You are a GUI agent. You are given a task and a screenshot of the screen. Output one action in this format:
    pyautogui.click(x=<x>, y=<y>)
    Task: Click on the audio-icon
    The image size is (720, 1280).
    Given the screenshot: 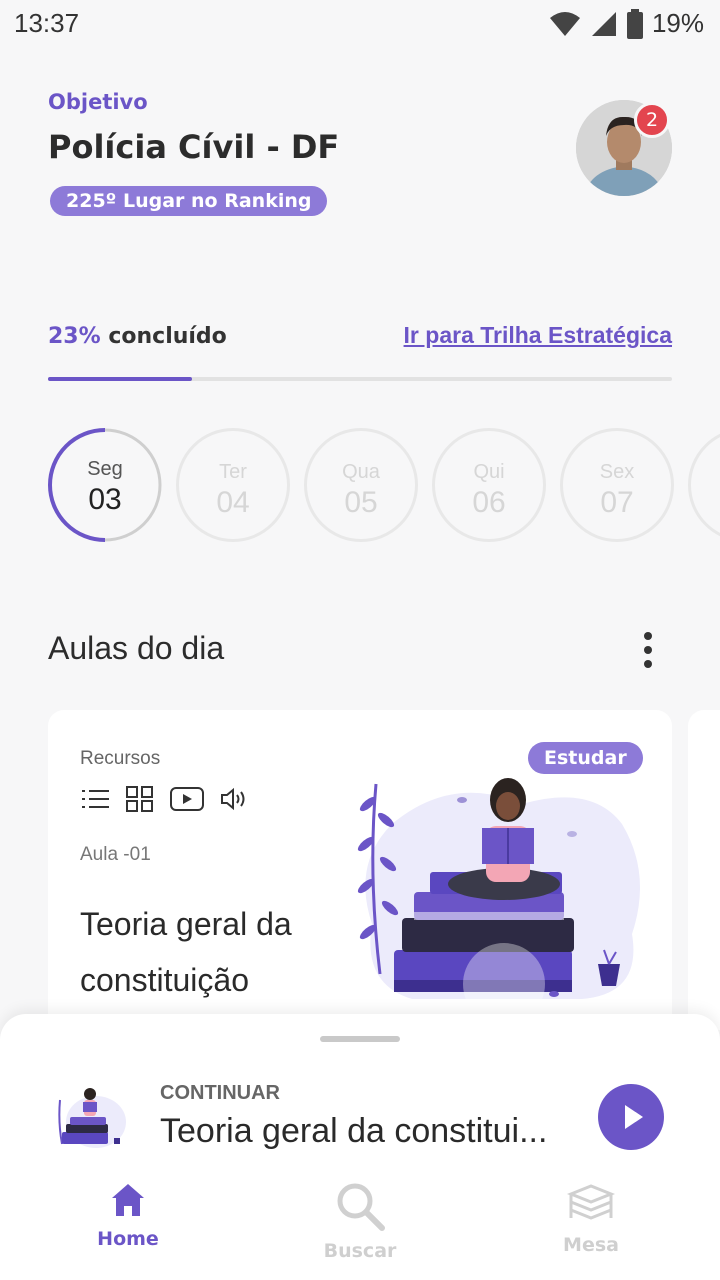 What is the action you would take?
    pyautogui.click(x=233, y=799)
    